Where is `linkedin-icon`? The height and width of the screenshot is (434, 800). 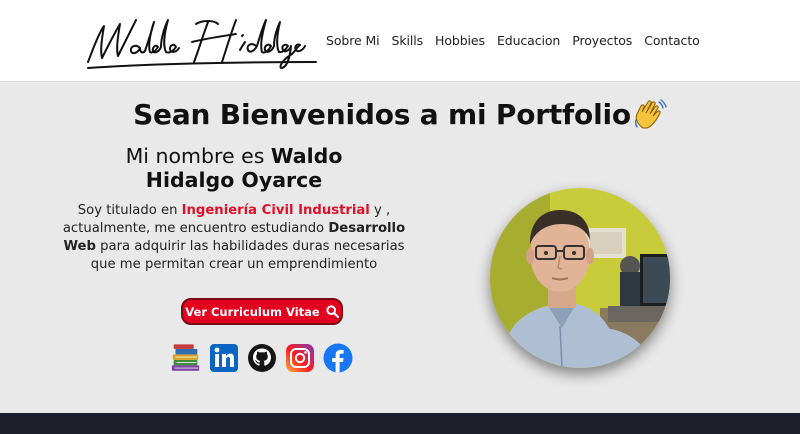
linkedin-icon is located at coordinates (223, 357).